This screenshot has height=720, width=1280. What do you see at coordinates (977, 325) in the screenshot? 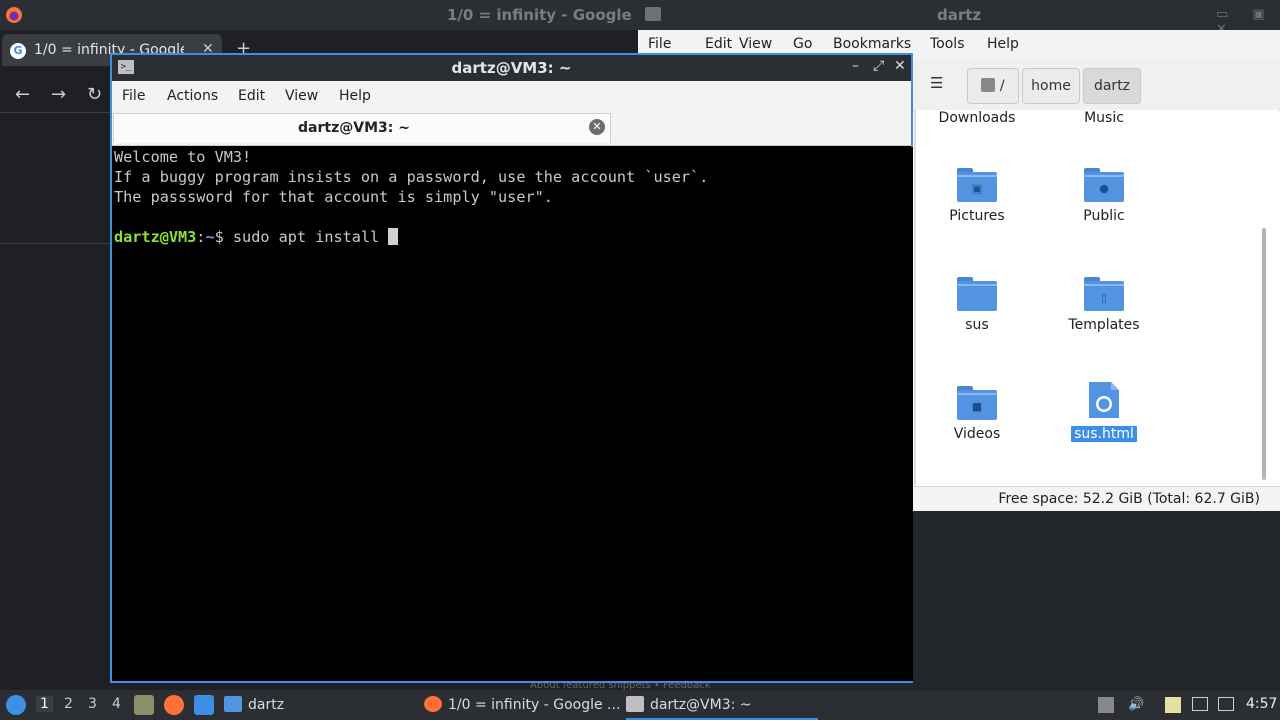
I see `file-item-label: sus` at bounding box center [977, 325].